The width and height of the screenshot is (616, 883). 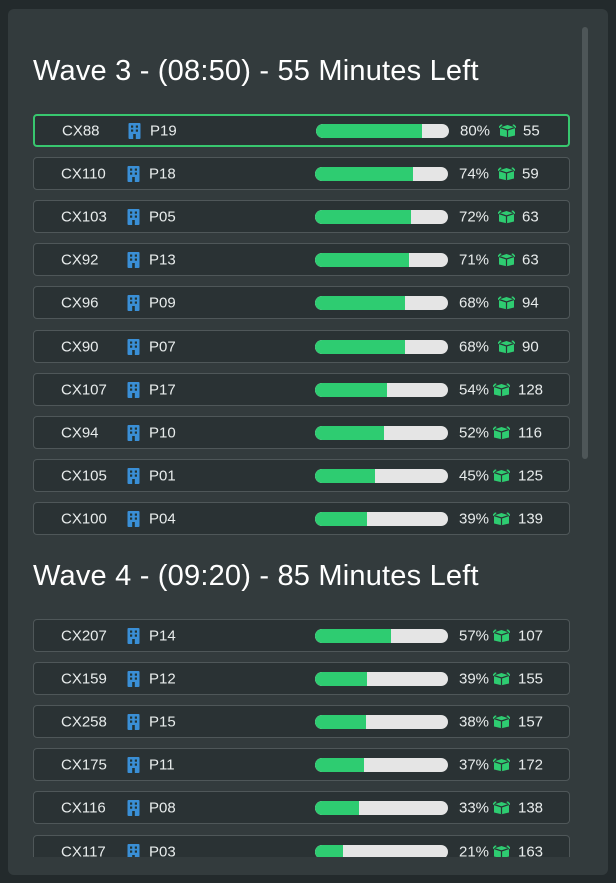 I want to click on progress-percent: 33%, so click(x=474, y=807).